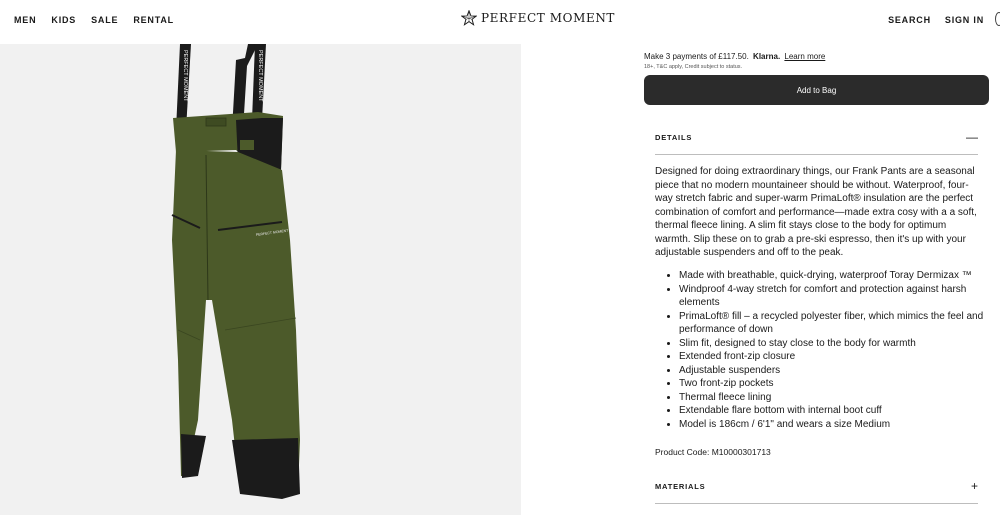  What do you see at coordinates (63, 20) in the screenshot?
I see `nav-kids: KIDS` at bounding box center [63, 20].